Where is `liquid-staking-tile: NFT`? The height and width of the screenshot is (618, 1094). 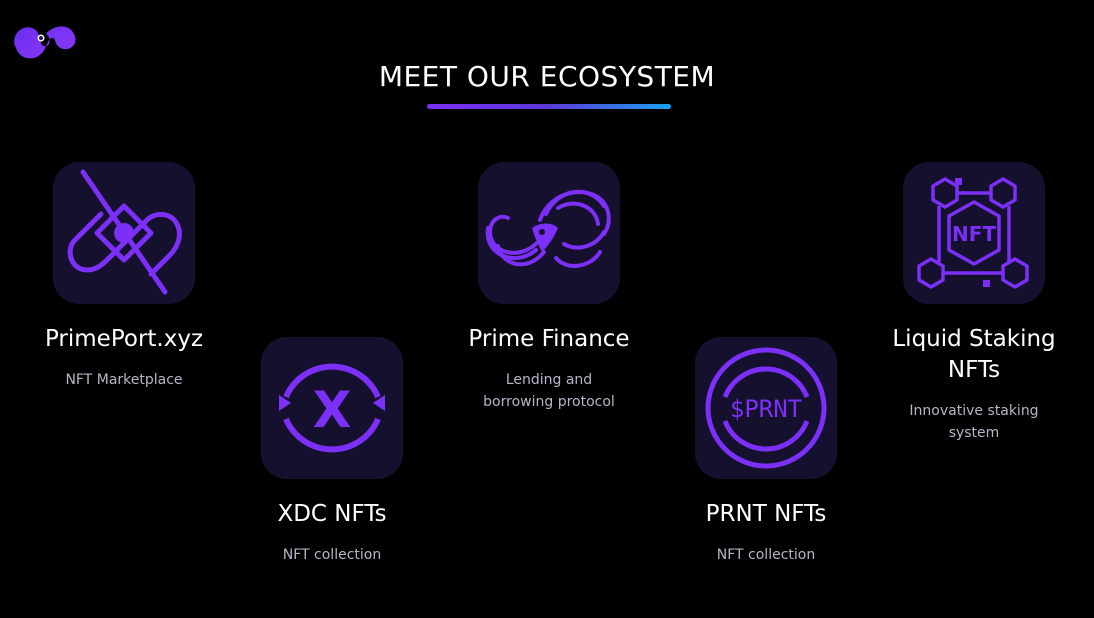 liquid-staking-tile: NFT is located at coordinates (974, 233).